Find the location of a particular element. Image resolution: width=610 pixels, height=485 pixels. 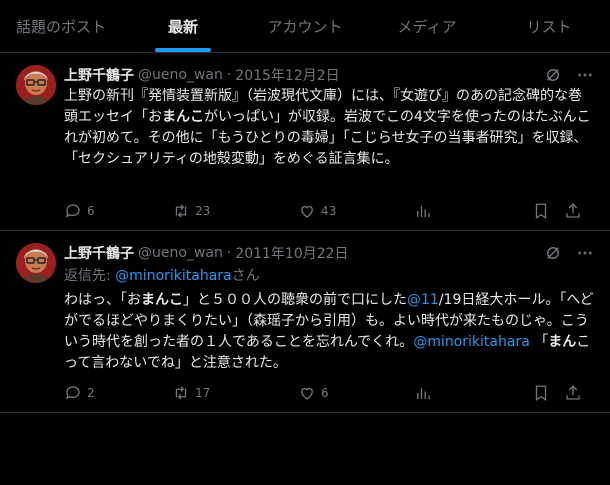

mention-link: @11 is located at coordinates (423, 300).